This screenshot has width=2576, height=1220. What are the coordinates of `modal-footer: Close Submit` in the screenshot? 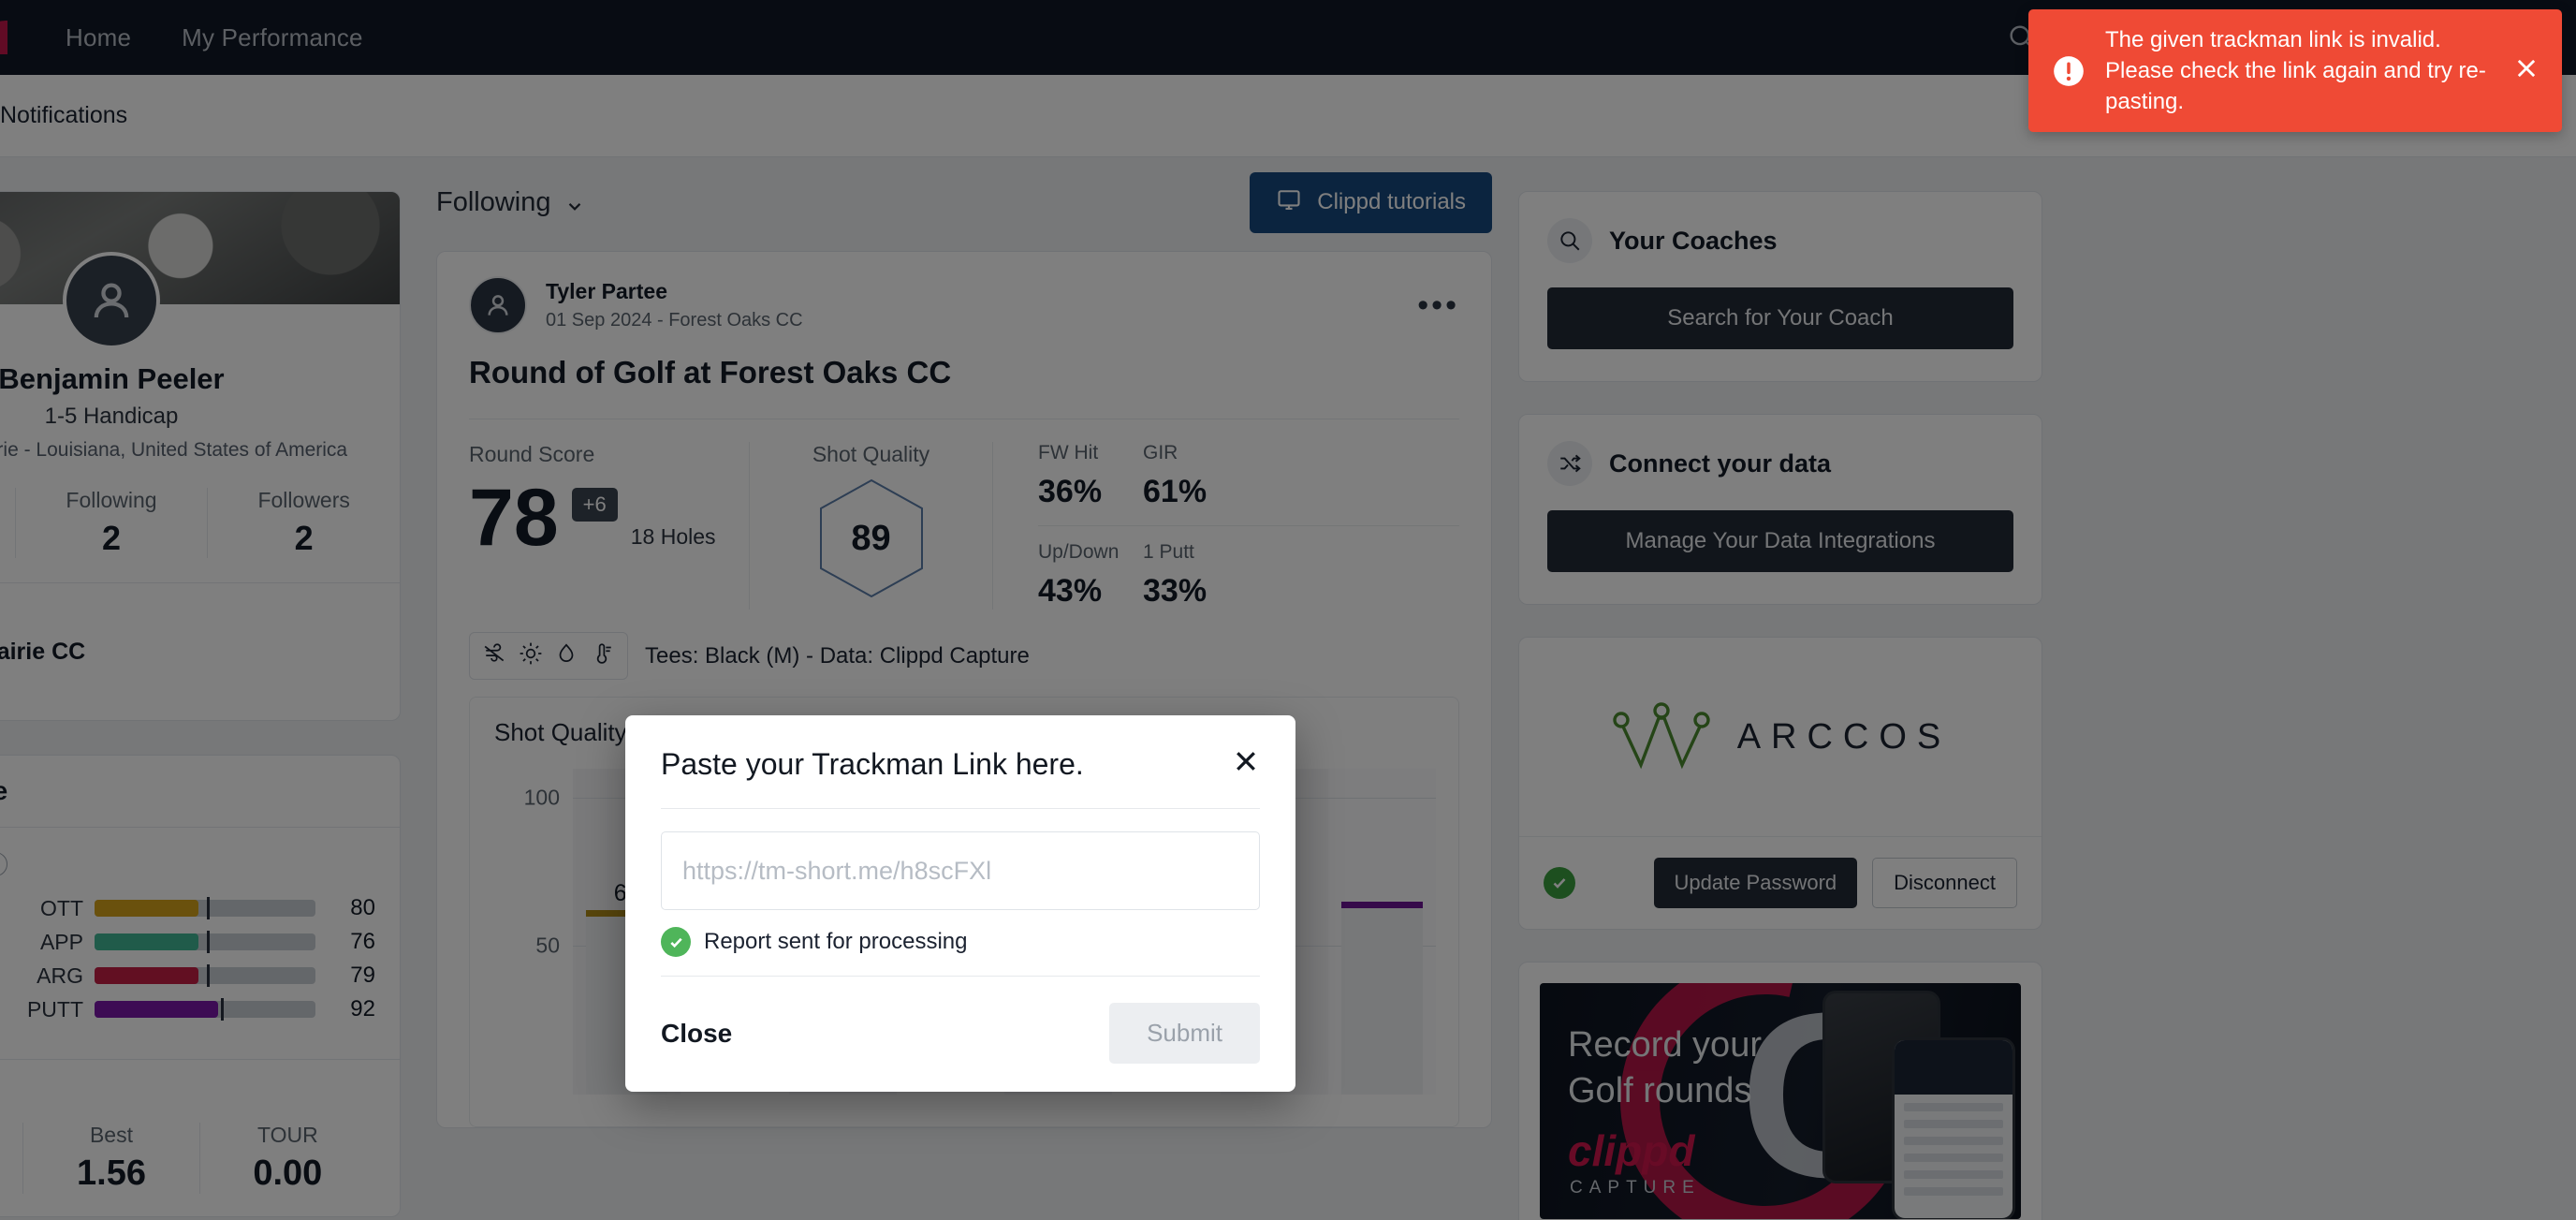 It's located at (961, 1033).